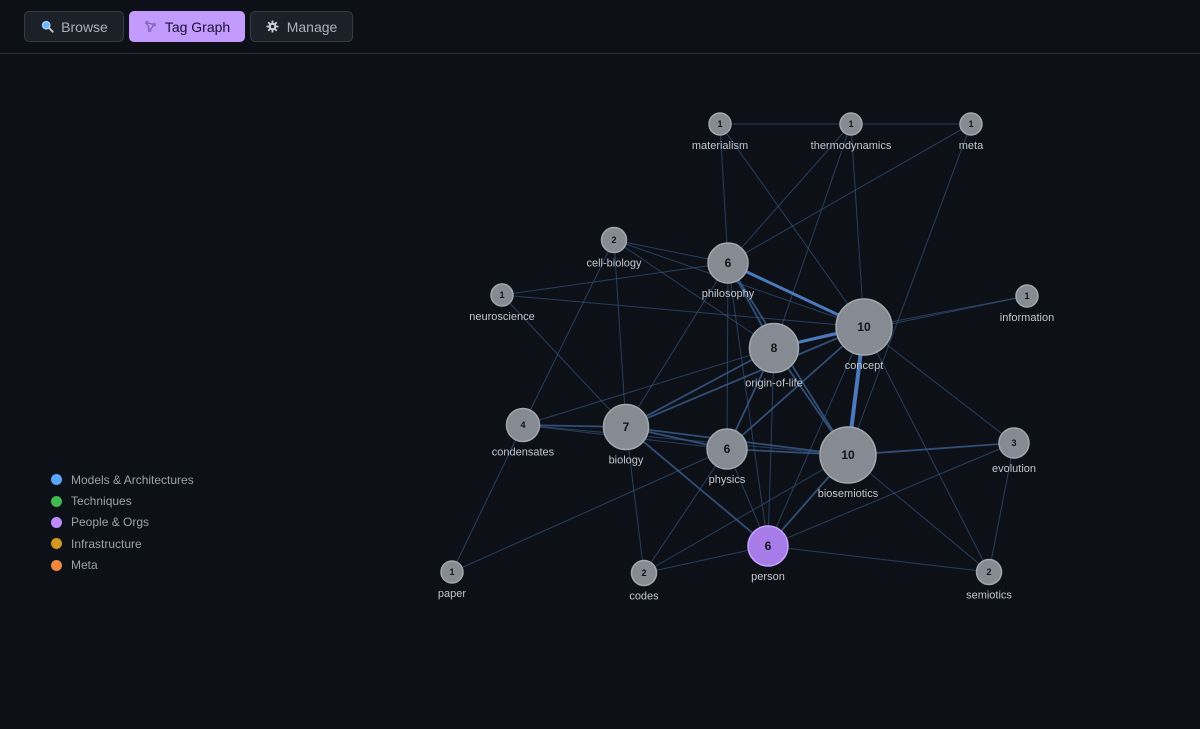  Describe the element at coordinates (522, 425) in the screenshot. I see `node-count: 4` at that location.